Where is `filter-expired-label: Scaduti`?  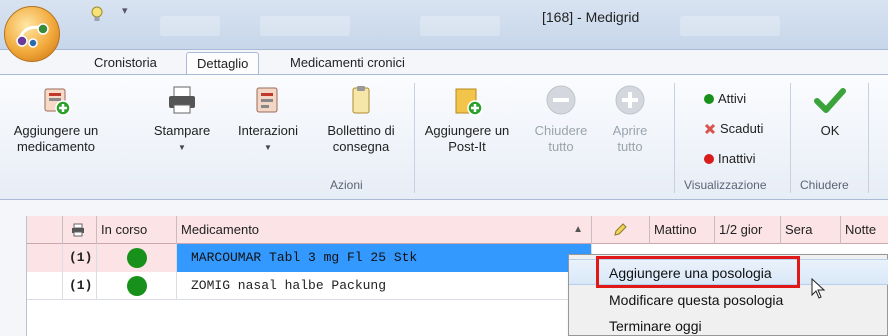
filter-expired-label: Scaduti is located at coordinates (742, 128).